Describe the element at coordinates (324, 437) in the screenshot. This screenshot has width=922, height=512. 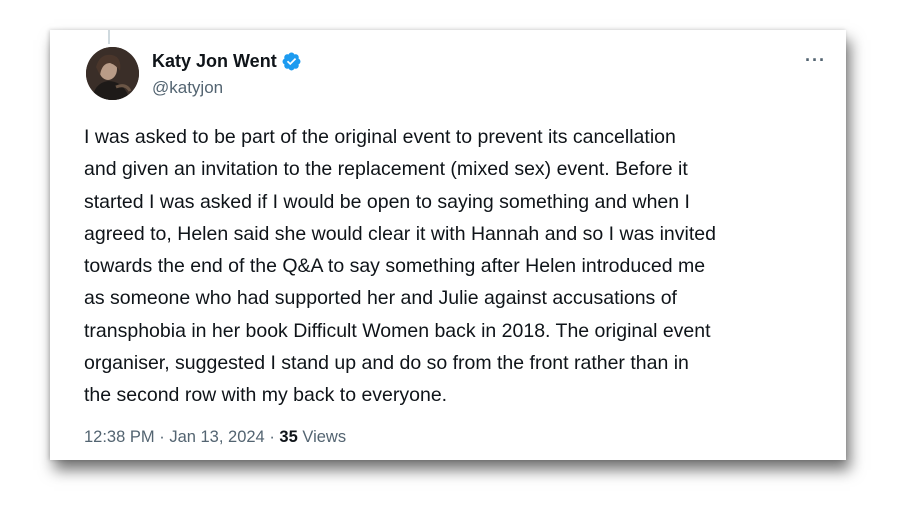
I see `views-label: Views` at that location.